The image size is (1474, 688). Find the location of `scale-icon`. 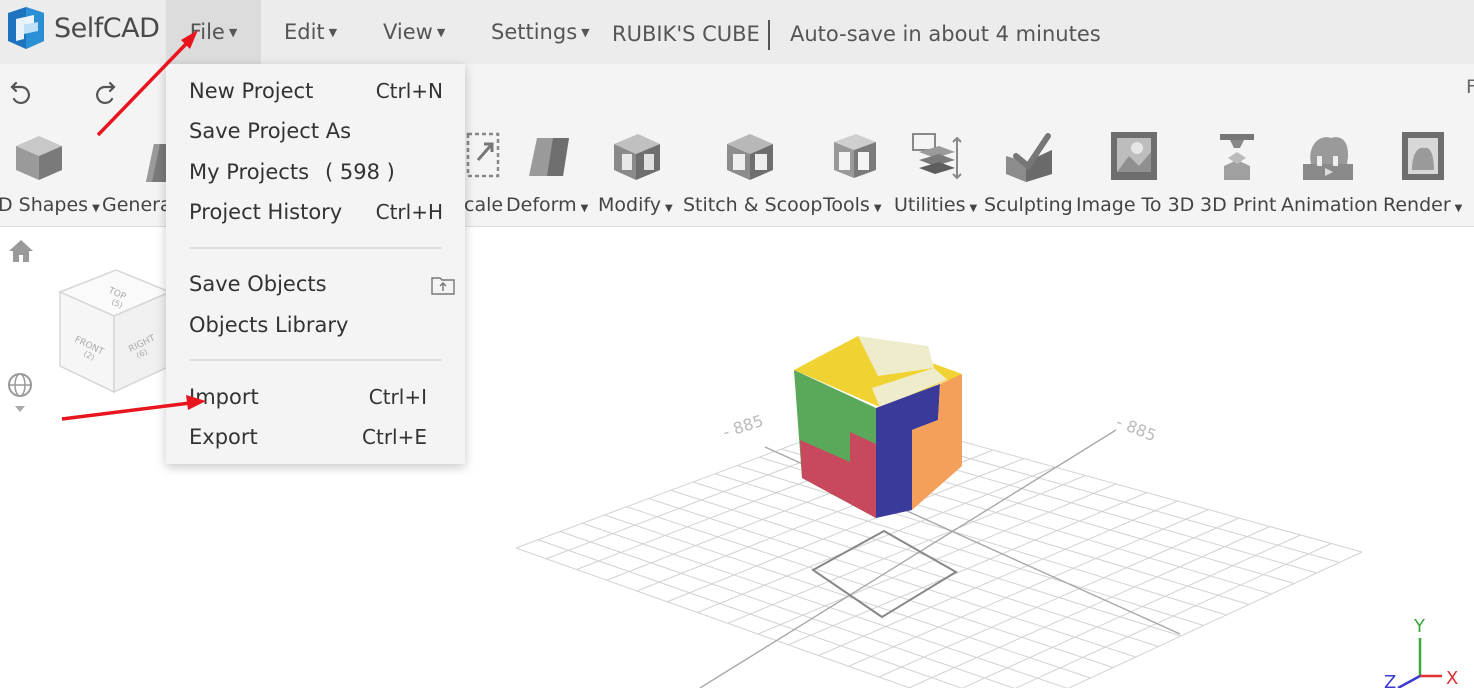

scale-icon is located at coordinates (483, 155).